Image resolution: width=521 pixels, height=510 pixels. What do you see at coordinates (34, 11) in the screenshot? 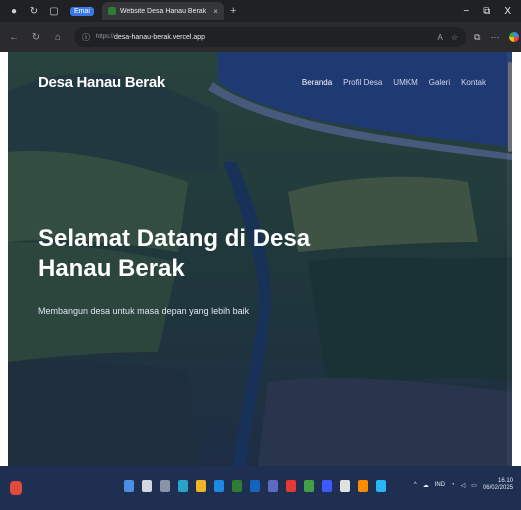
I see `history-icon: ↻` at bounding box center [34, 11].